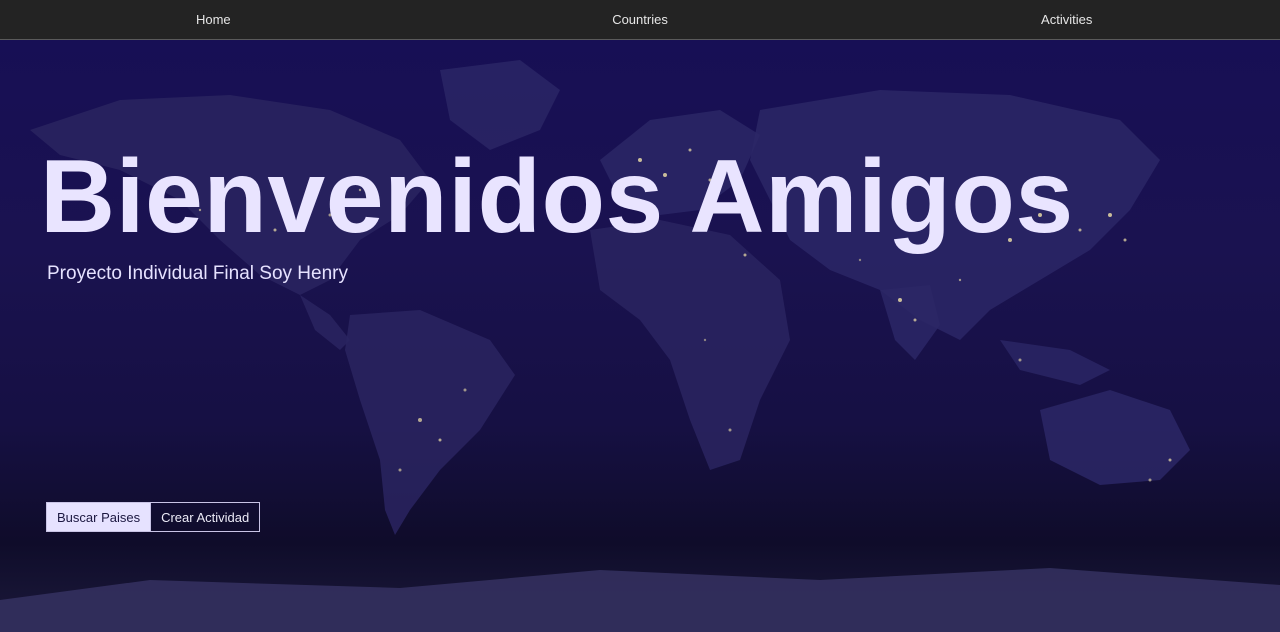  I want to click on search-countries-button: Buscar Paises, so click(99, 517).